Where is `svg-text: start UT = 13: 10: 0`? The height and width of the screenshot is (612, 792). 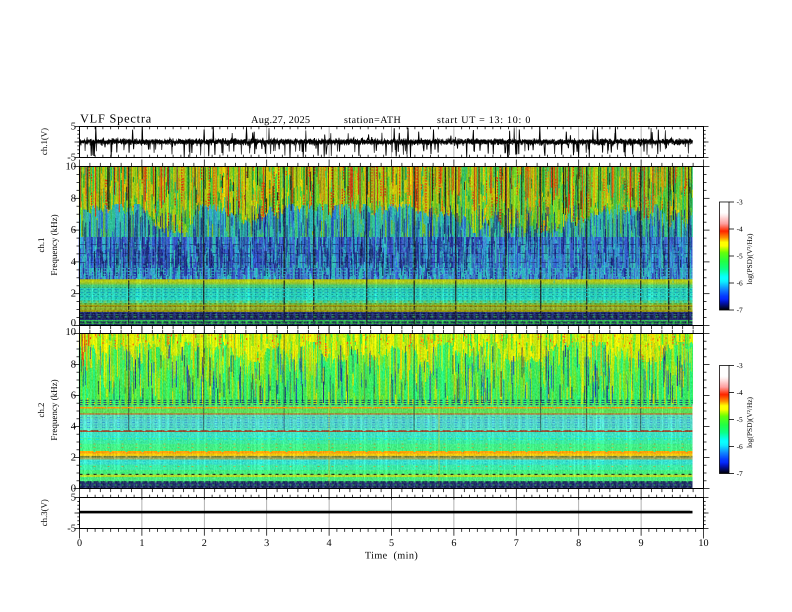
svg-text: start UT = 13: 10: 0 is located at coordinates (484, 120).